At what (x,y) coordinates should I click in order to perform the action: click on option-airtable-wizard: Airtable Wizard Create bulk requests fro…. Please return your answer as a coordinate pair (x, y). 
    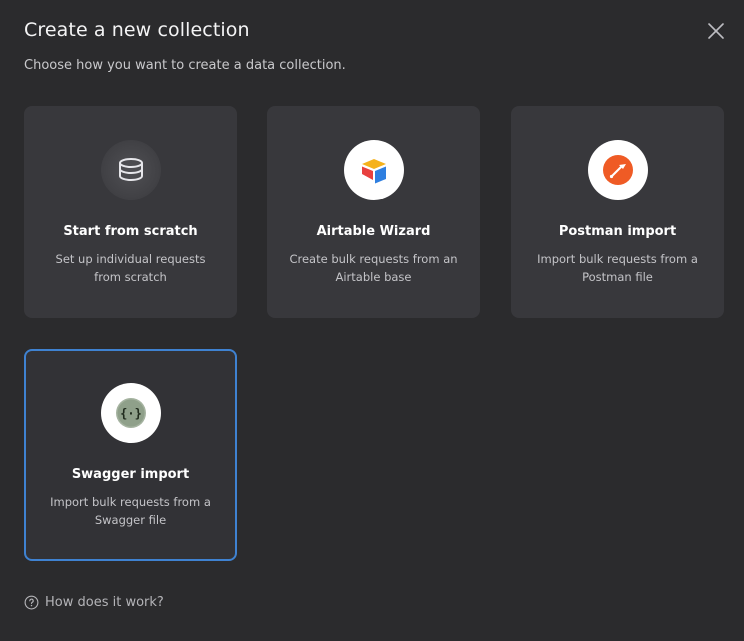
    Looking at the image, I should click on (373, 212).